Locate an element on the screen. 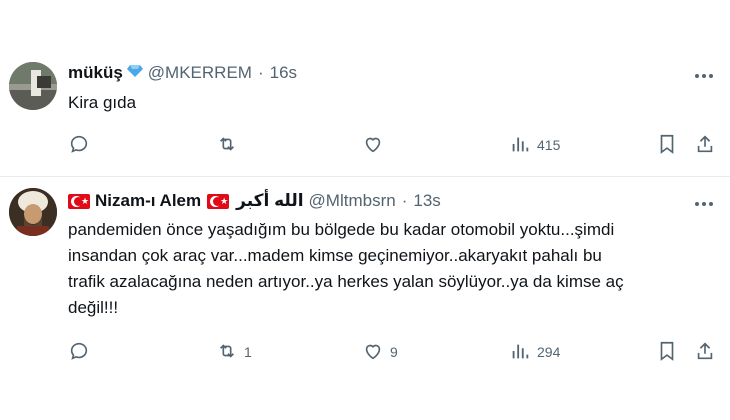 Image resolution: width=730 pixels, height=420 pixels. retweet-count: 1 is located at coordinates (248, 352).